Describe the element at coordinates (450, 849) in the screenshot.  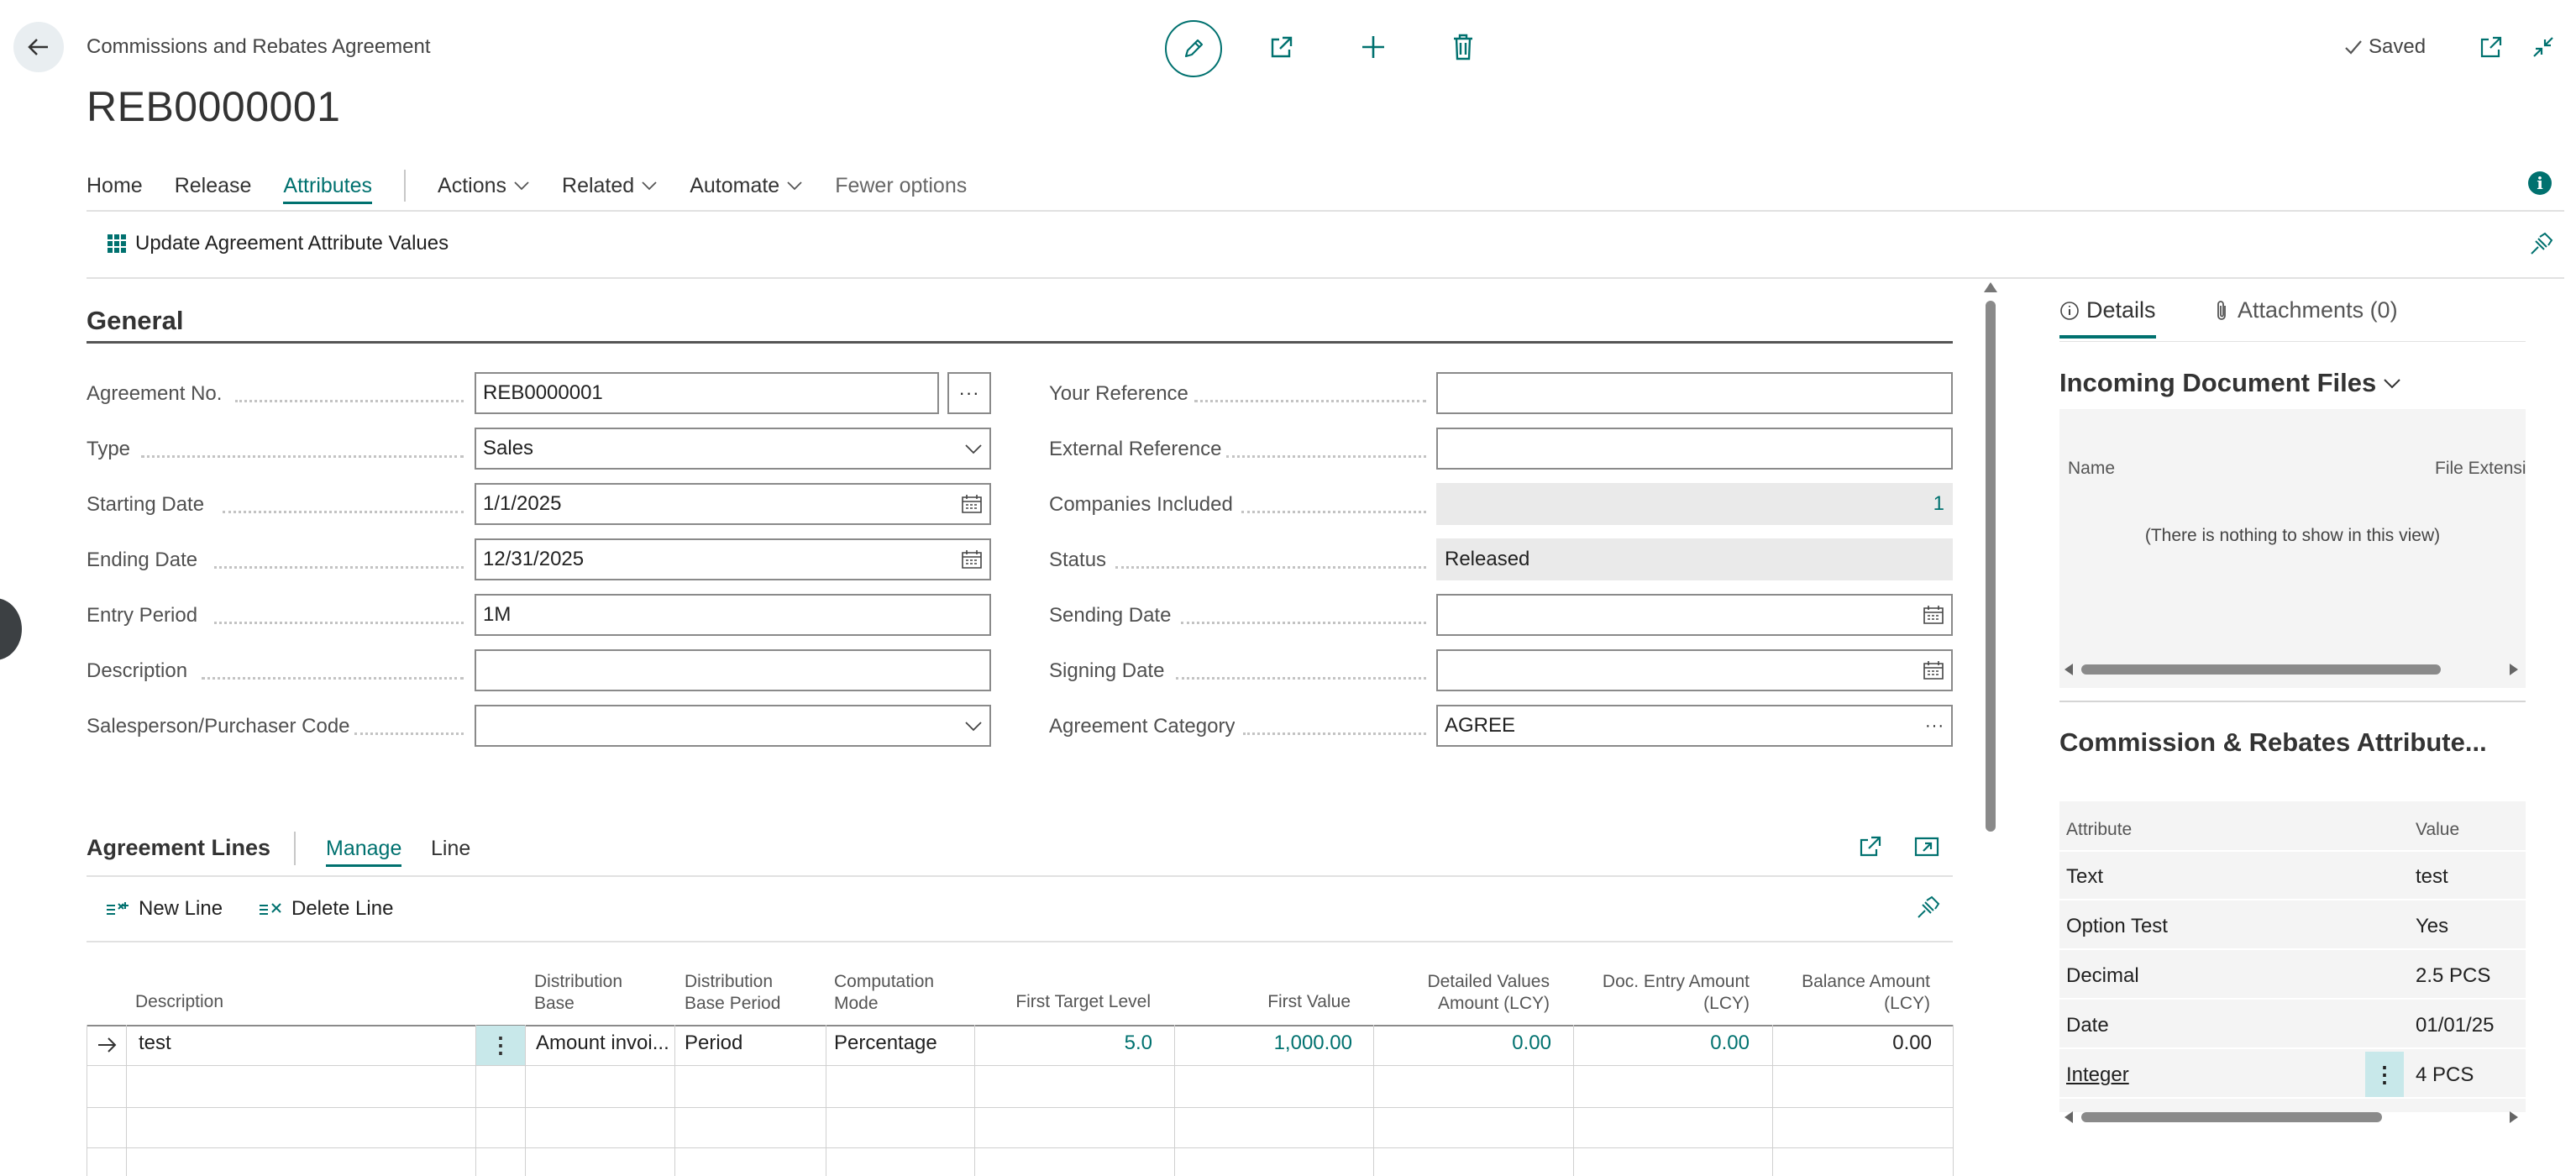
I see `tab-line: Line` at that location.